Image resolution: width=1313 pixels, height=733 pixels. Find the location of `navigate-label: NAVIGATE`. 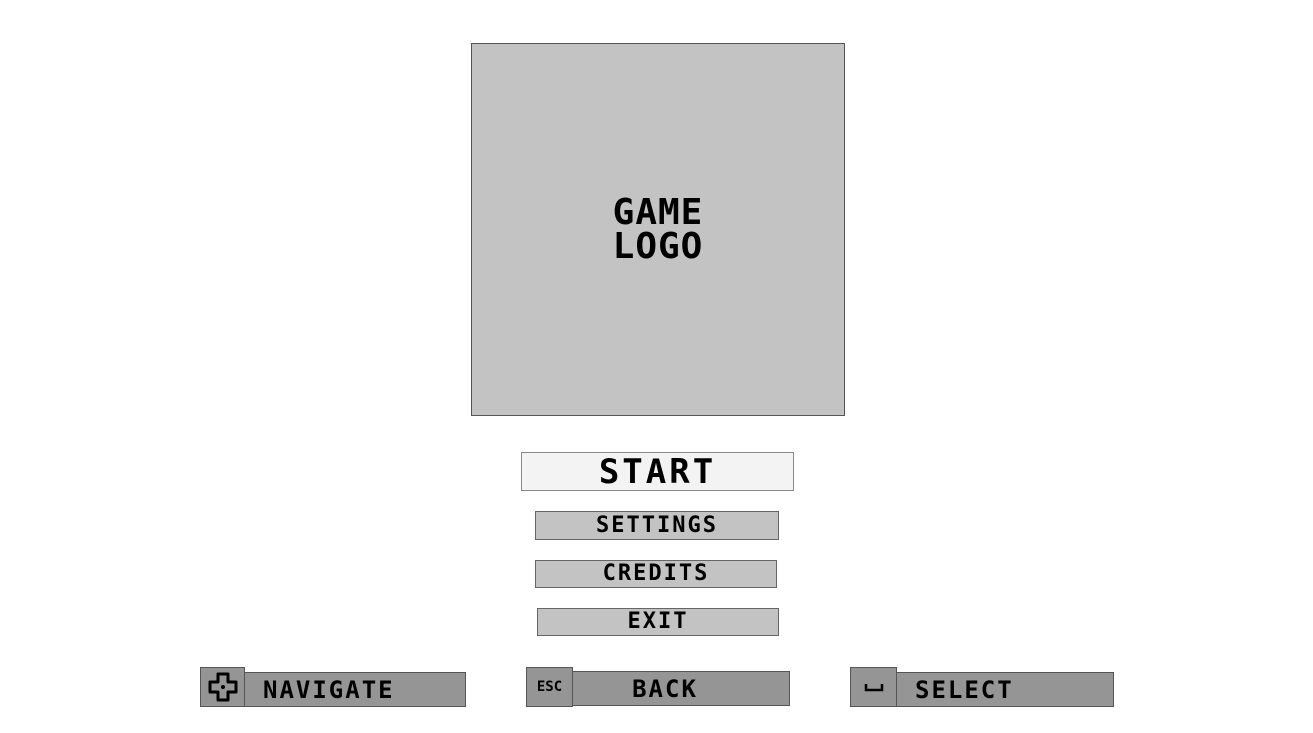

navigate-label: NAVIGATE is located at coordinates (329, 689).